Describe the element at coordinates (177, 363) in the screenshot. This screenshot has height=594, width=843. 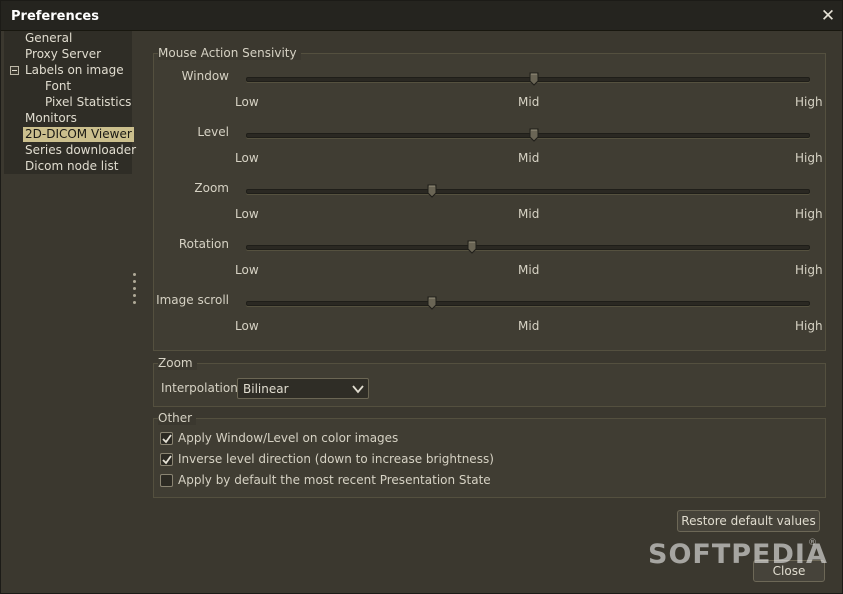
I see `zoom-title: Zoom` at that location.